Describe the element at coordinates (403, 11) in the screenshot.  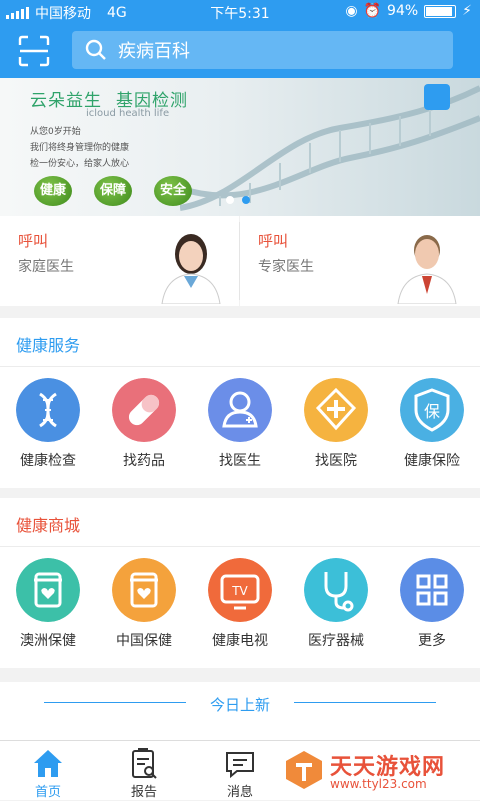
I see `battery-percent: 94%` at that location.